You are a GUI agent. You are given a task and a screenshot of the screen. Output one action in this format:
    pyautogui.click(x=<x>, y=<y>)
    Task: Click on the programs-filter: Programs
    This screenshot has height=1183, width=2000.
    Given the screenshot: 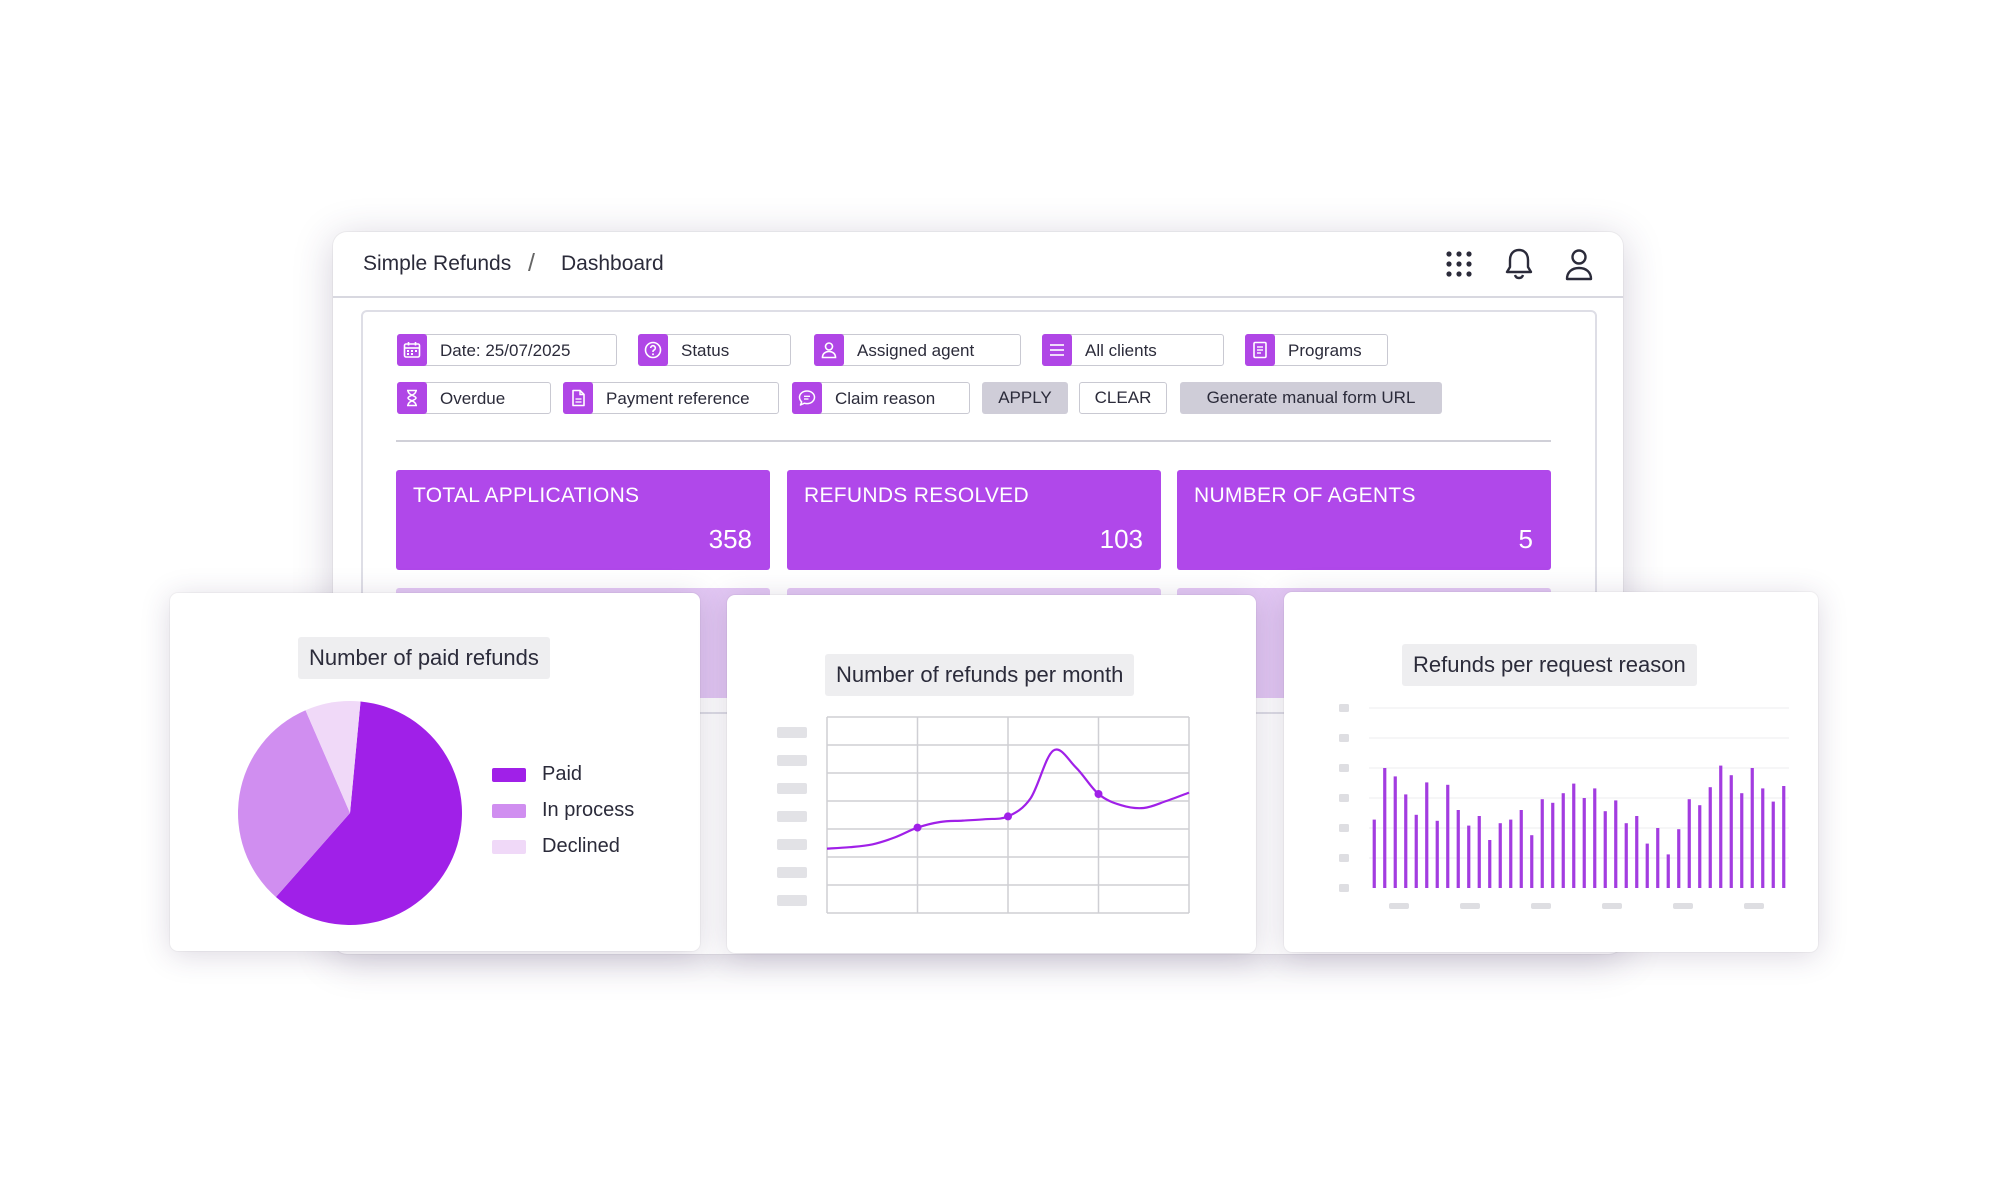 What is the action you would take?
    pyautogui.click(x=1316, y=350)
    